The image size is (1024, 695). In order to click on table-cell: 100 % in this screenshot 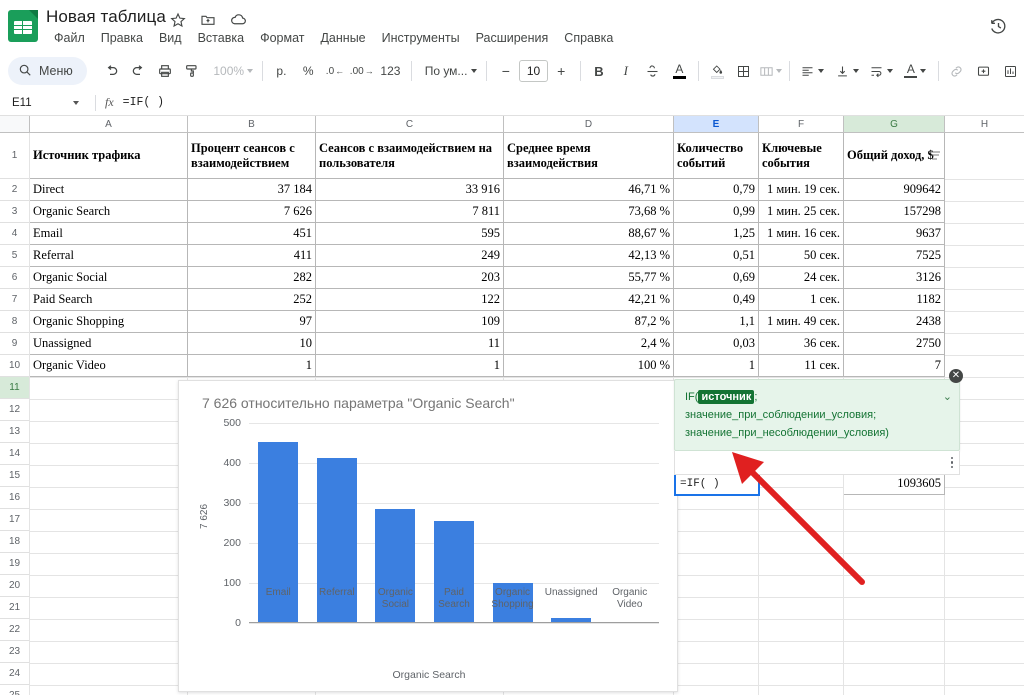, I will do `click(589, 366)`.